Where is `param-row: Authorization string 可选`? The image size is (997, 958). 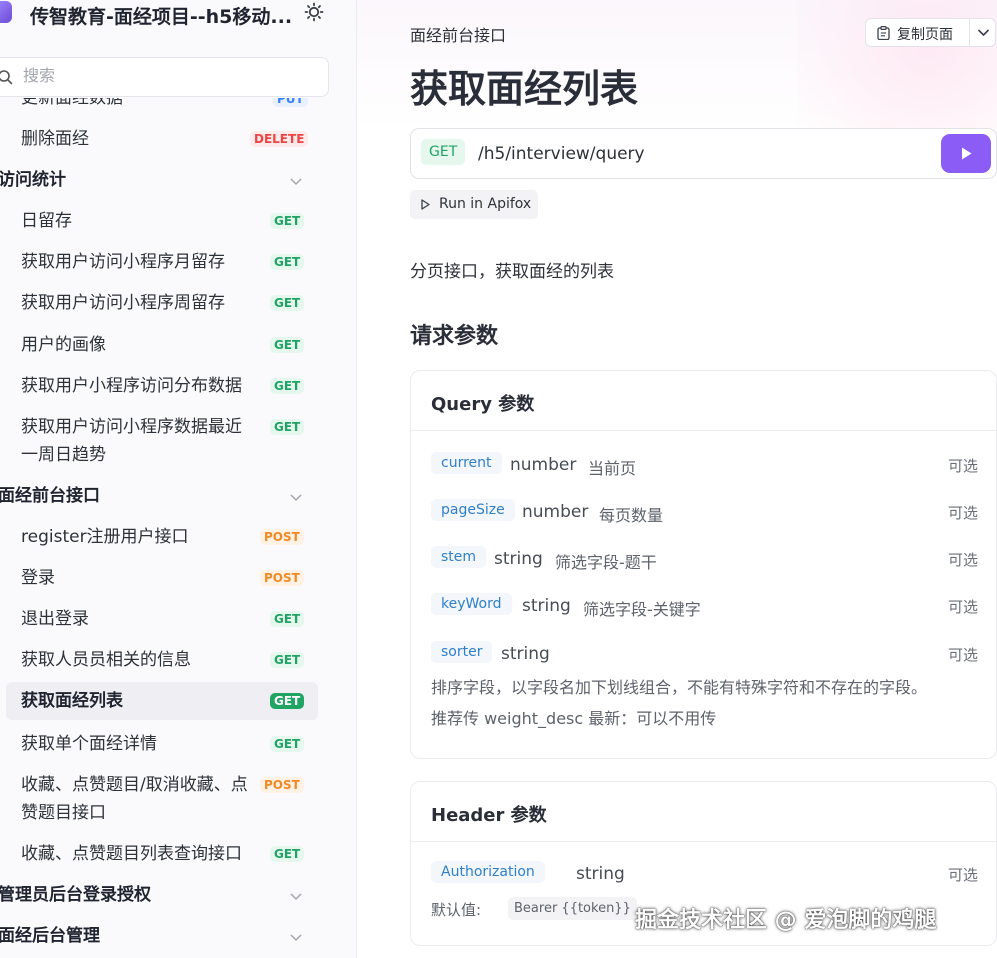 param-row: Authorization string 可选 is located at coordinates (706, 875).